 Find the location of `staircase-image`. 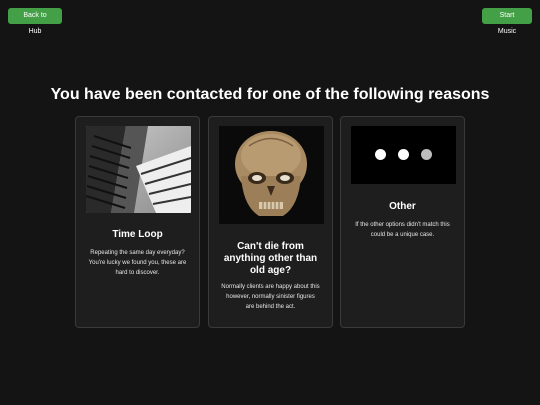

staircase-image is located at coordinates (138, 169).